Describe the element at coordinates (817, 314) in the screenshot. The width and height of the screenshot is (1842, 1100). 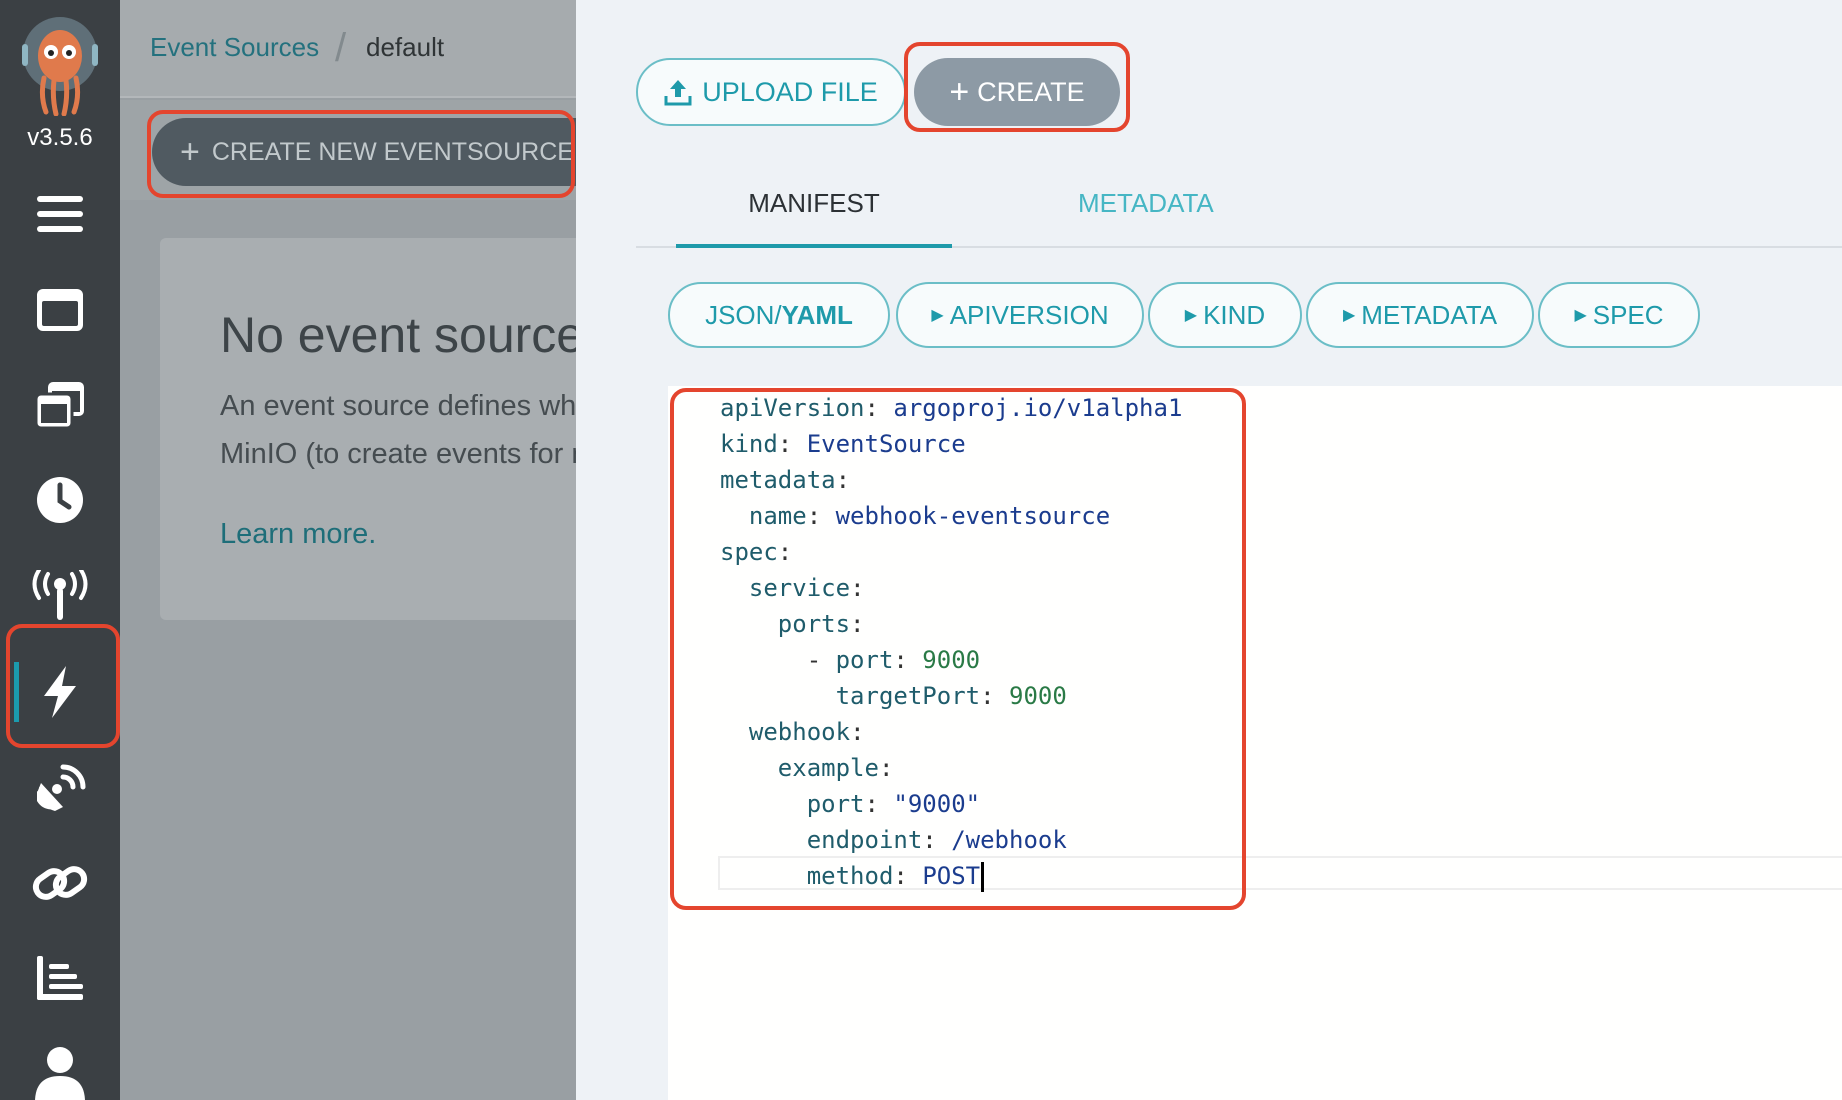
I see `yaml-label: YAML` at that location.